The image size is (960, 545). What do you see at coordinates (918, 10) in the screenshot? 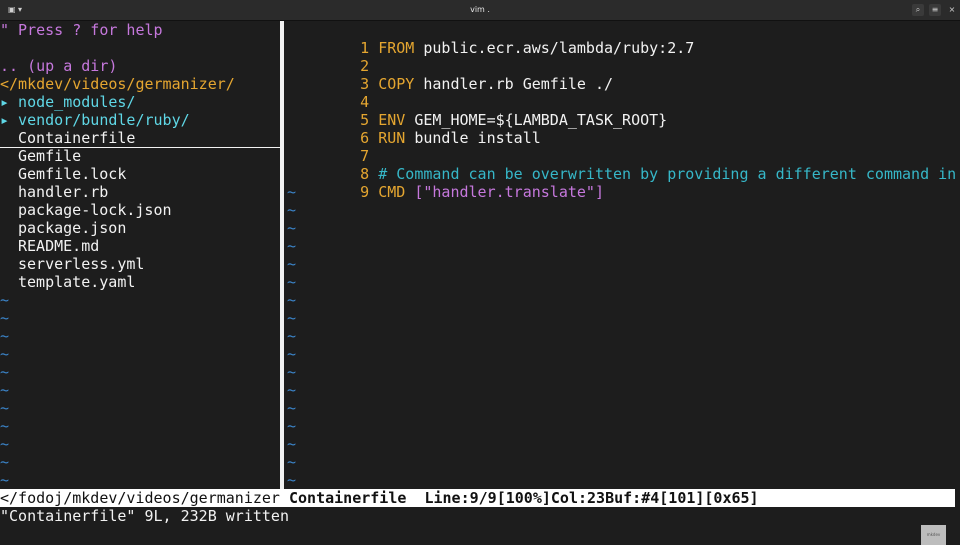
I see `search-icon: ⌕` at bounding box center [918, 10].